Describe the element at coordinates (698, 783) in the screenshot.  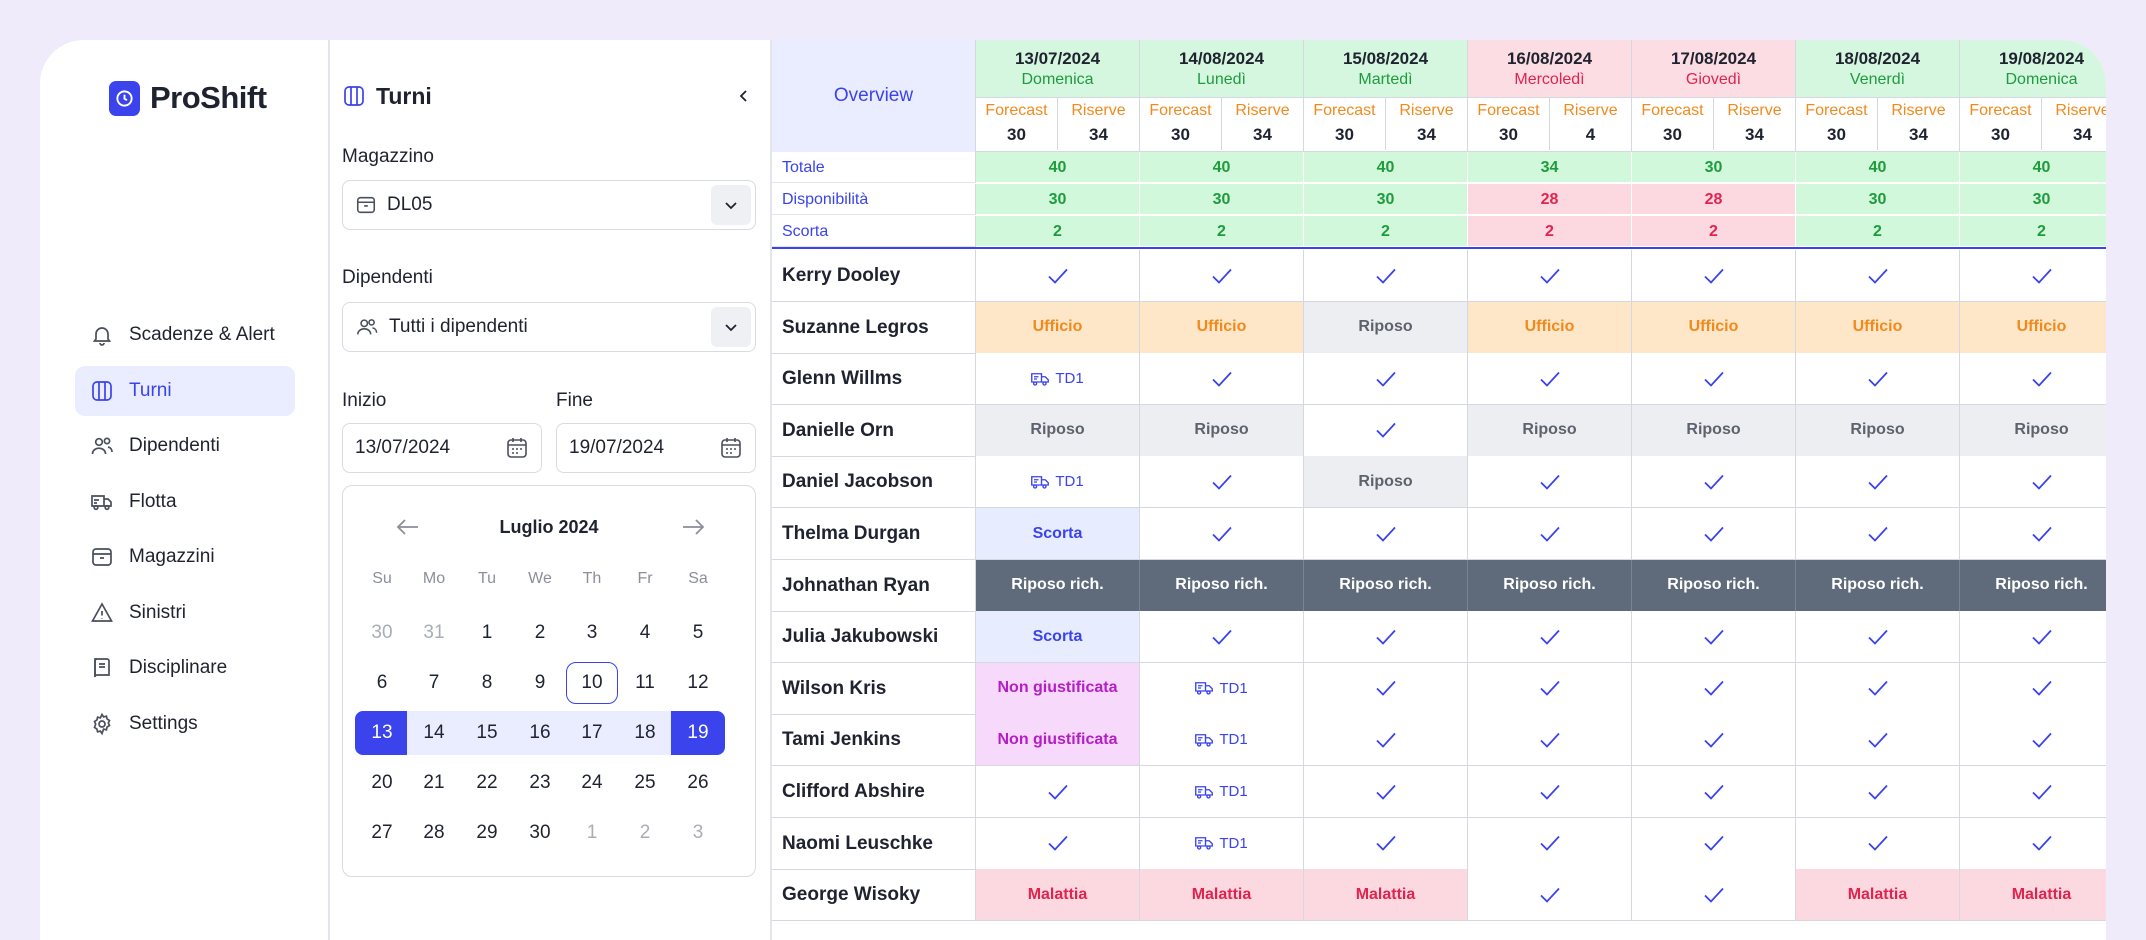
I see `calendar-day: 26` at that location.